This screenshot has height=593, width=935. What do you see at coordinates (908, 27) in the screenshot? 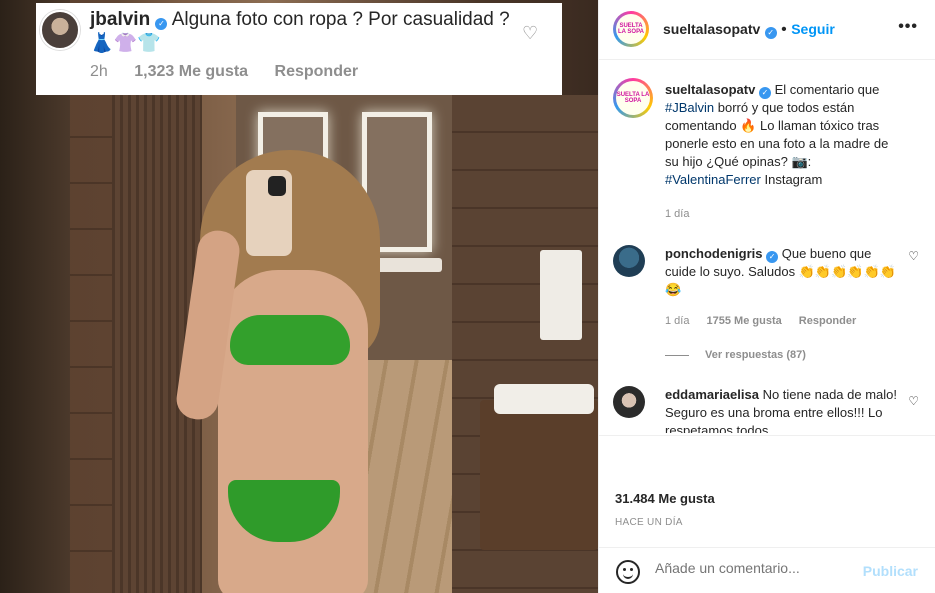
I see `more-options-icon: •••` at bounding box center [908, 27].